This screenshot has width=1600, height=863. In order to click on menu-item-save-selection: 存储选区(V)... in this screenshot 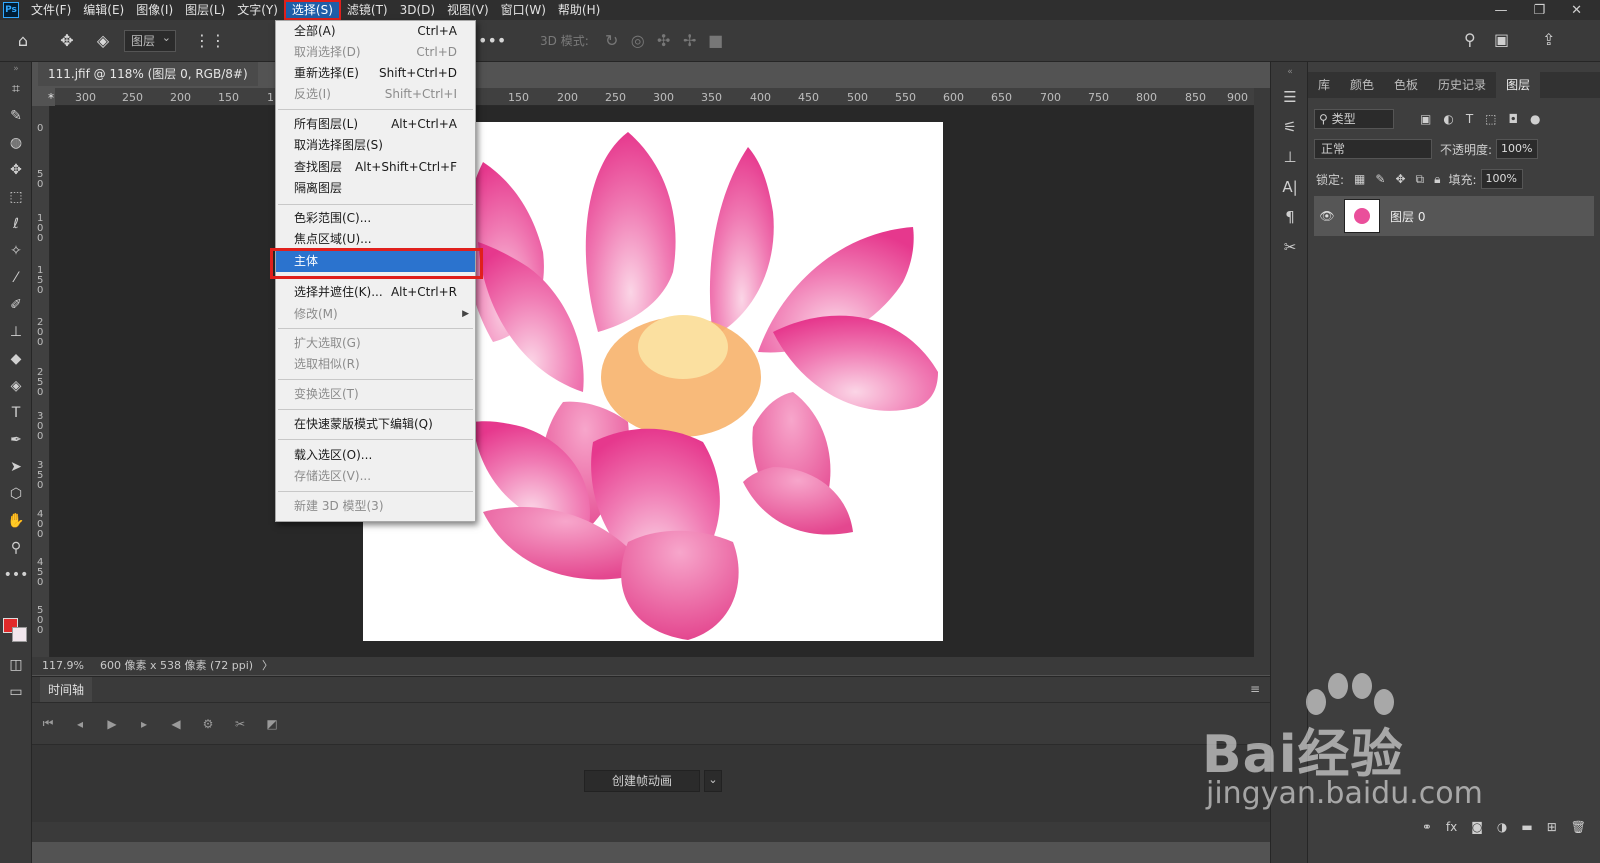, I will do `click(375, 476)`.